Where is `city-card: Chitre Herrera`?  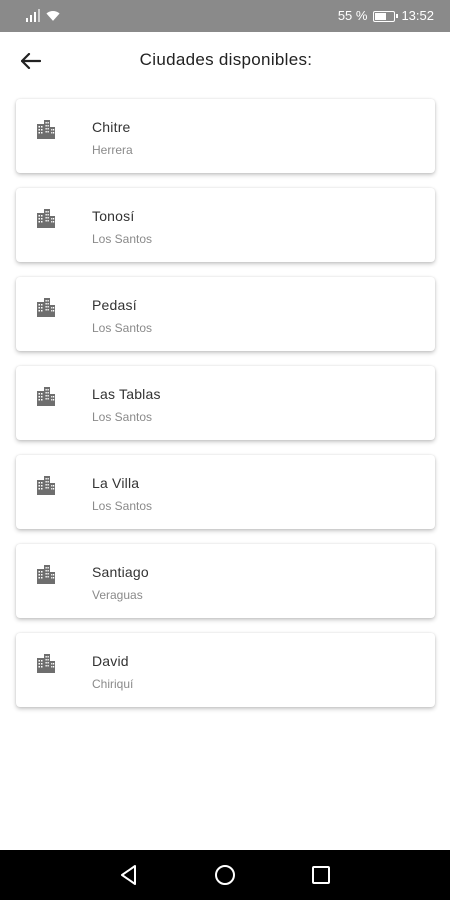 city-card: Chitre Herrera is located at coordinates (225, 136).